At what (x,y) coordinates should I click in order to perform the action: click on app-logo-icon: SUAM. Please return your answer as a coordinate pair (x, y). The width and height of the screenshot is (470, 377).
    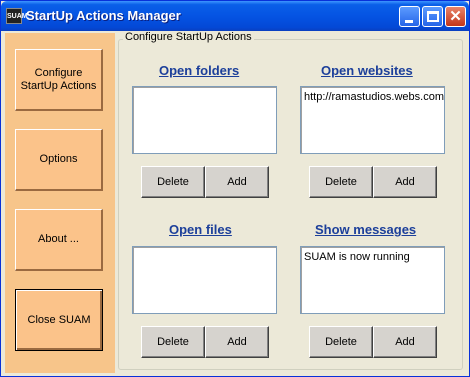
    Looking at the image, I should click on (17, 16).